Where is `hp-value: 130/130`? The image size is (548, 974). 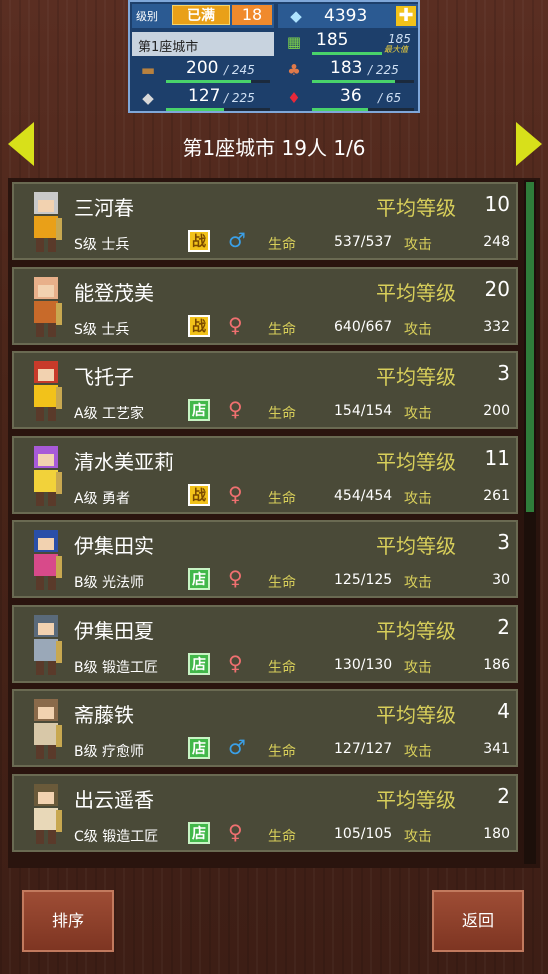
hp-value: 130/130 is located at coordinates (363, 664).